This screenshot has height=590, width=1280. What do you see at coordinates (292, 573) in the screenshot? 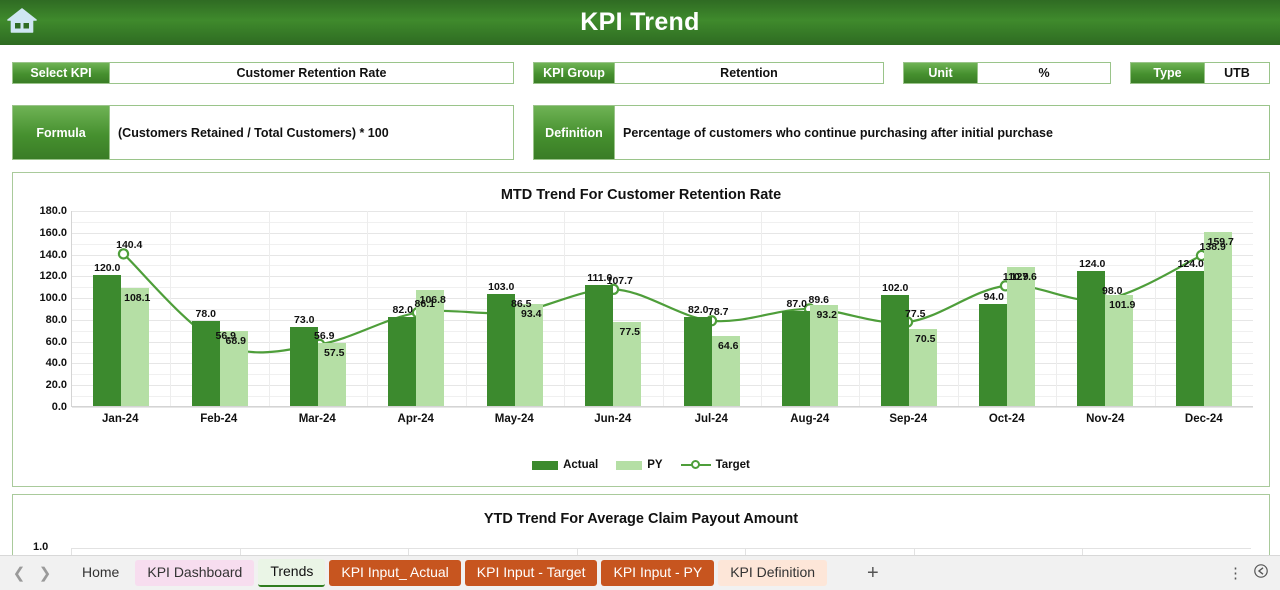
I see `sheet-tab-trends: Trends` at bounding box center [292, 573].